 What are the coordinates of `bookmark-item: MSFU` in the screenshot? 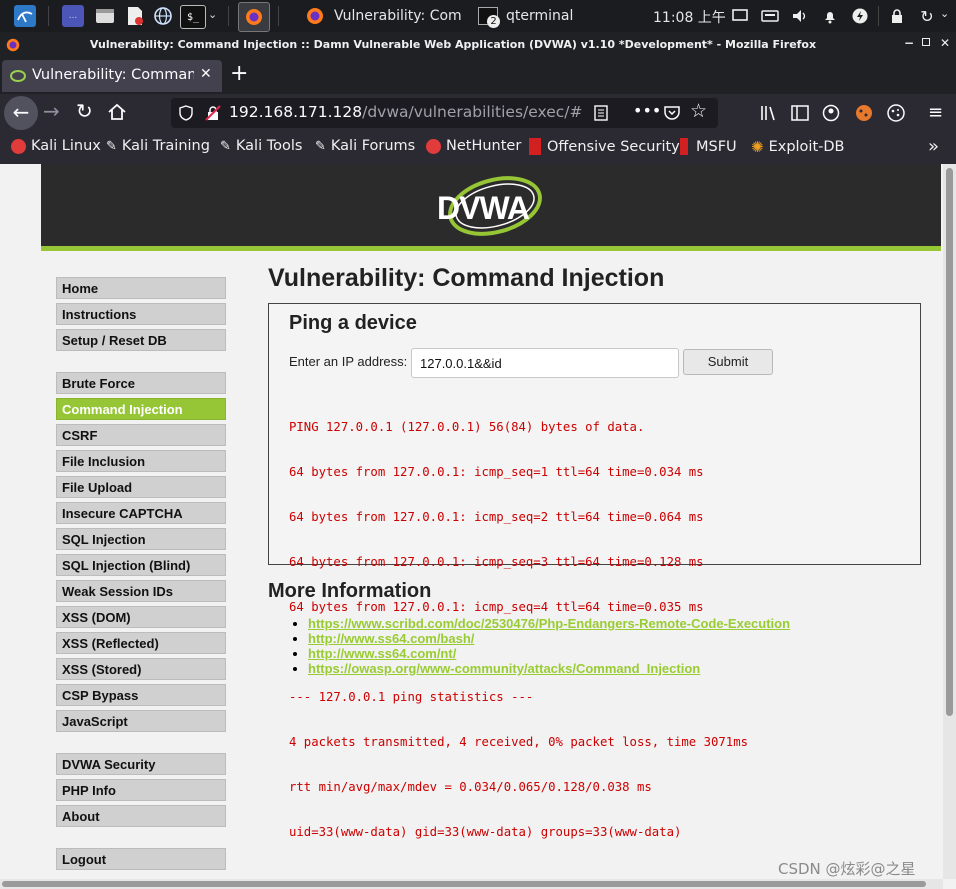 It's located at (708, 146).